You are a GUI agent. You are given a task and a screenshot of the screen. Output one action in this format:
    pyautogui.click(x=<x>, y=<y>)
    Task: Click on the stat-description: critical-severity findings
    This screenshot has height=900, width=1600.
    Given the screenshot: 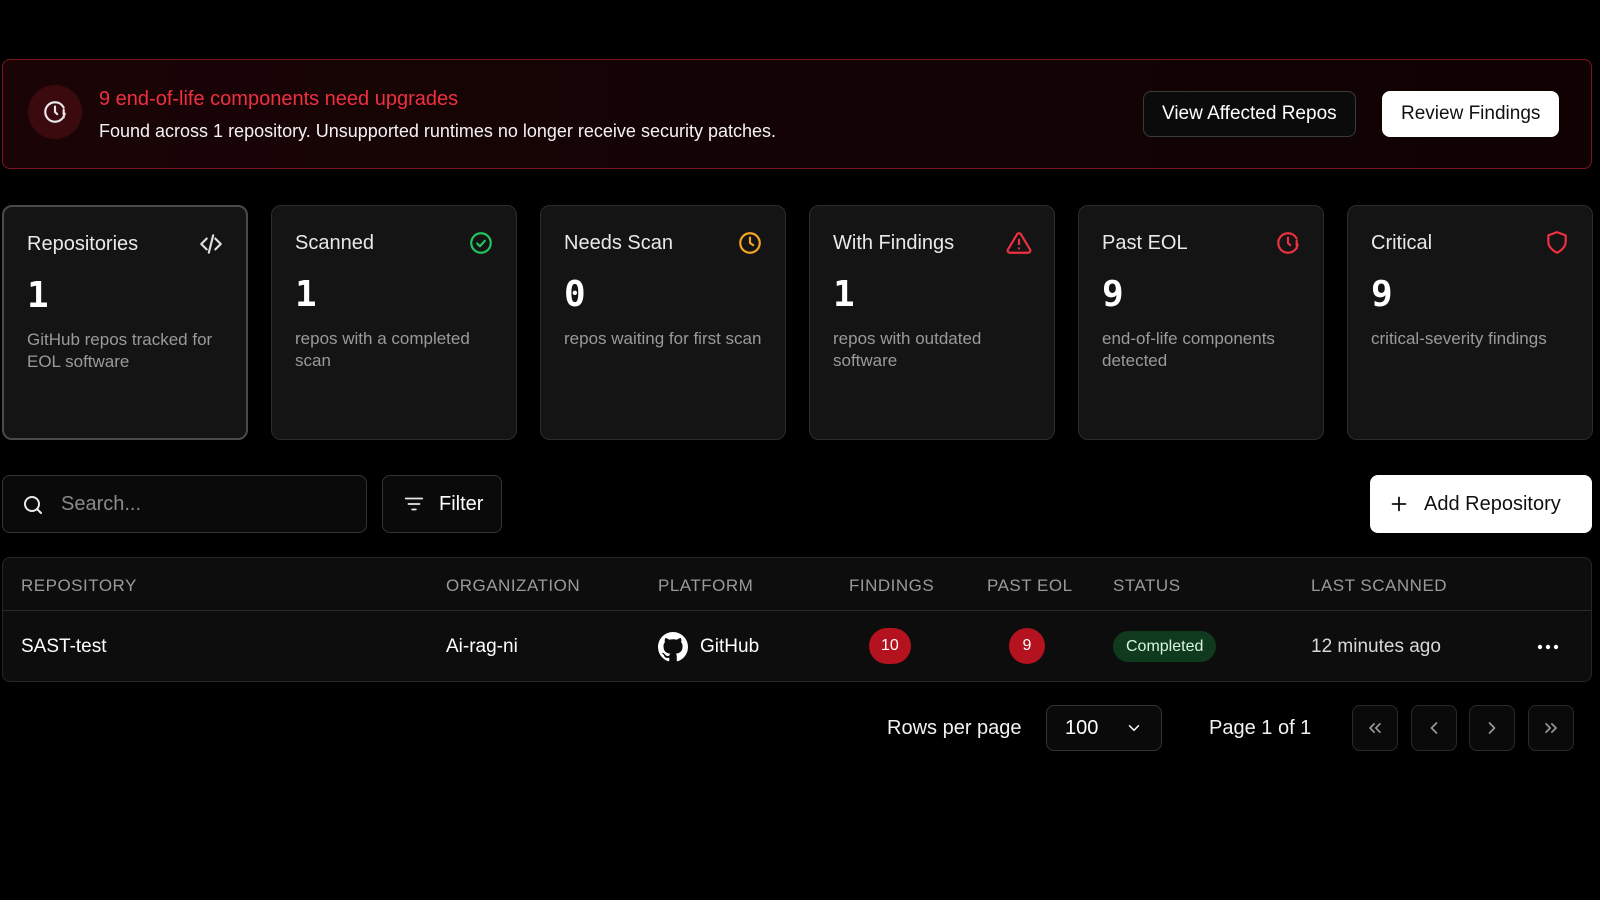 What is the action you would take?
    pyautogui.click(x=1459, y=338)
    